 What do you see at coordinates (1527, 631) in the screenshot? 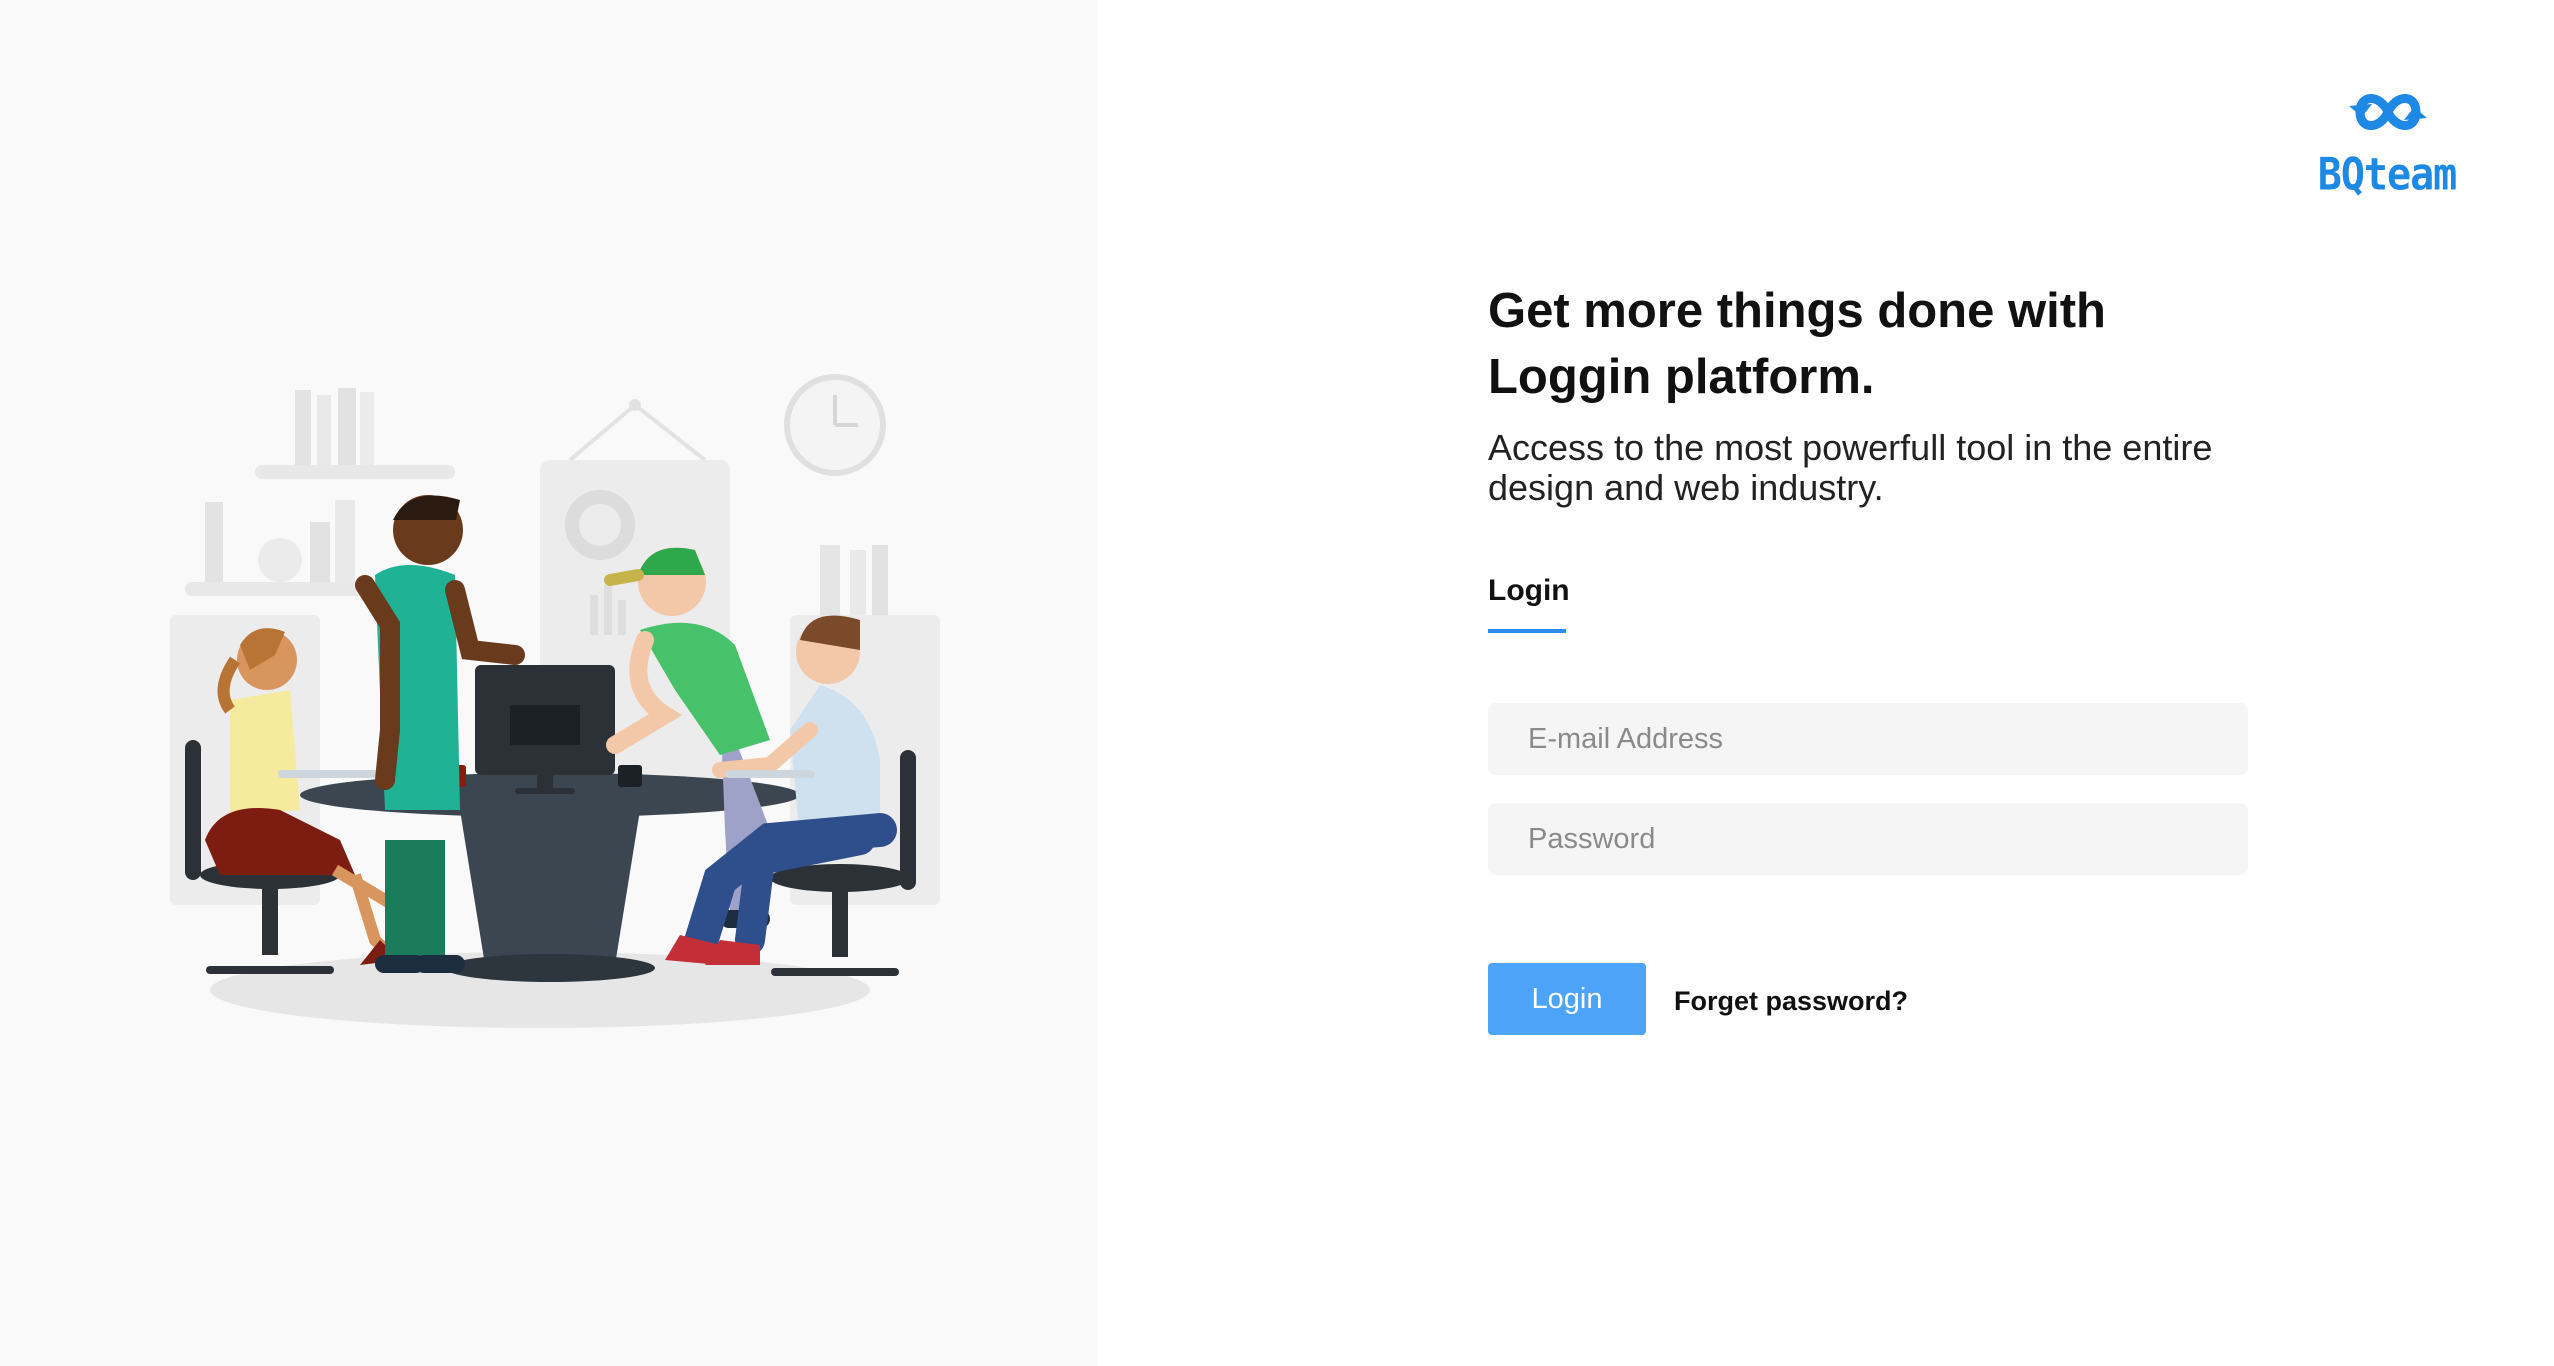
I see `tab-active-indicator` at bounding box center [1527, 631].